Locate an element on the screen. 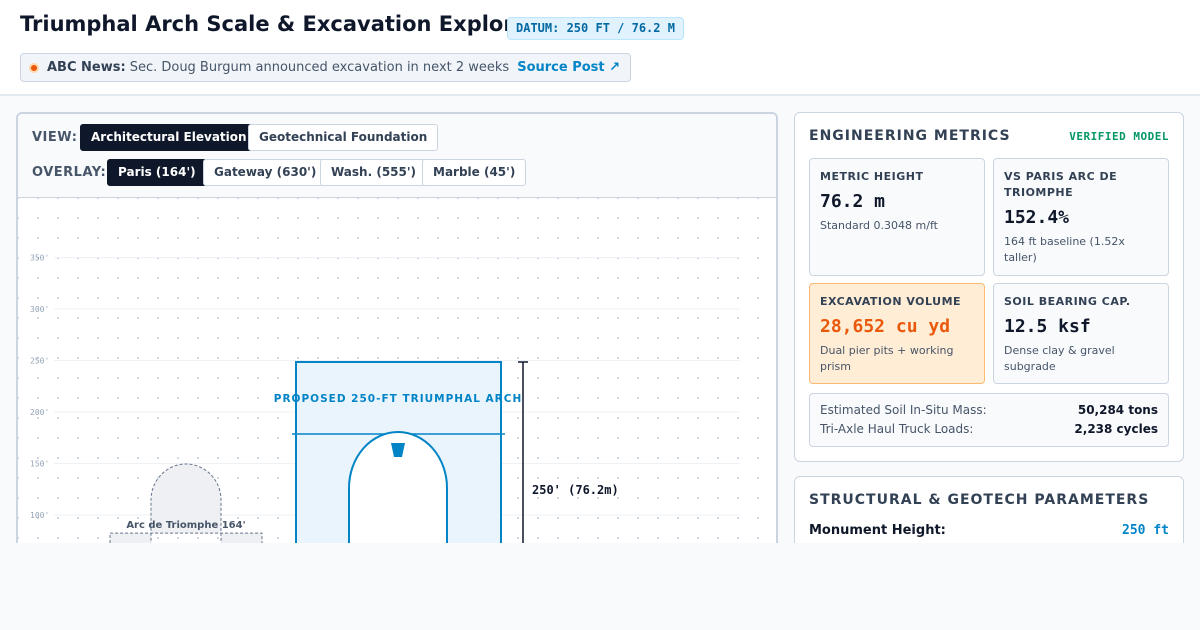 The width and height of the screenshot is (1200, 630). view-geotechnical-foundation-button: Geotechnical Foundation is located at coordinates (343, 137).